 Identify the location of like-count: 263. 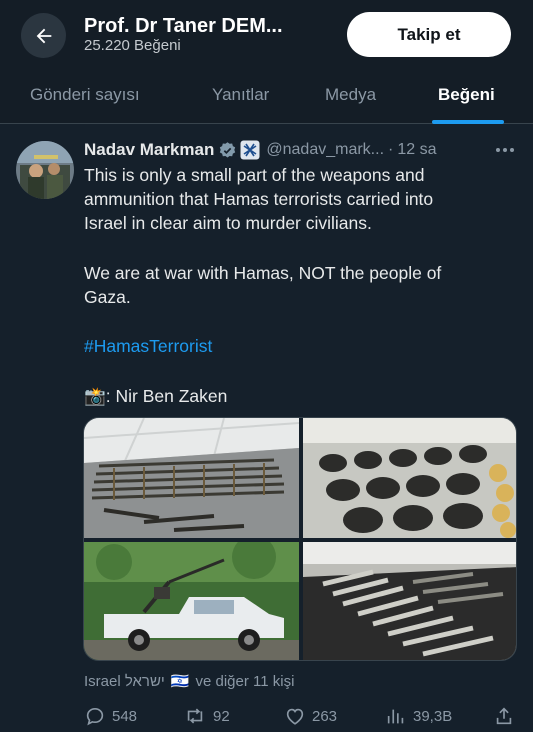
(325, 716).